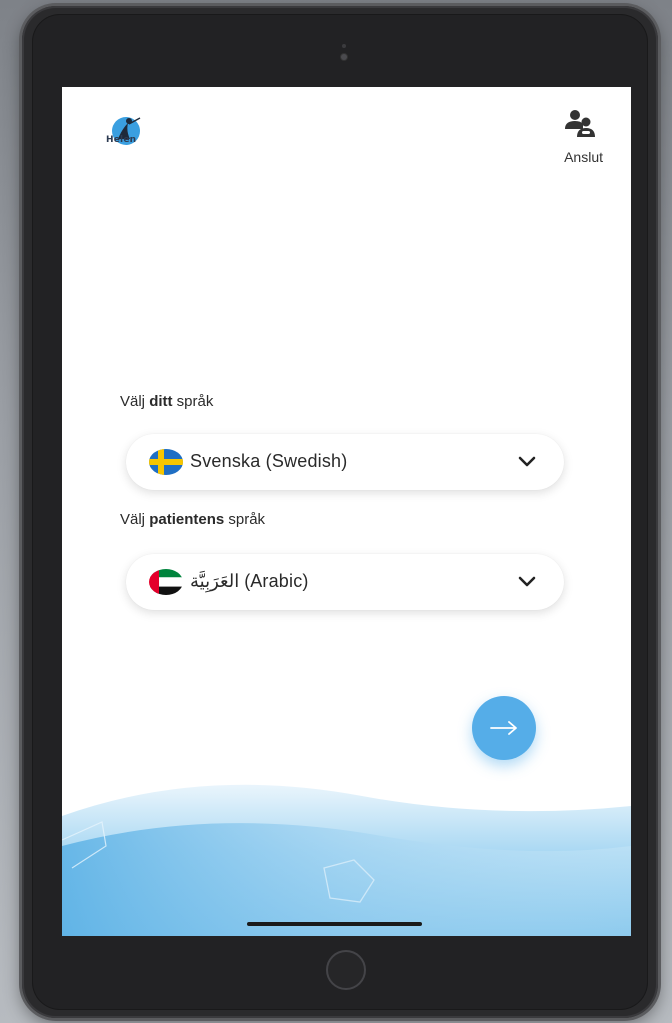 This screenshot has height=1023, width=672. Describe the element at coordinates (580, 123) in the screenshot. I see `connect-users-icon` at that location.